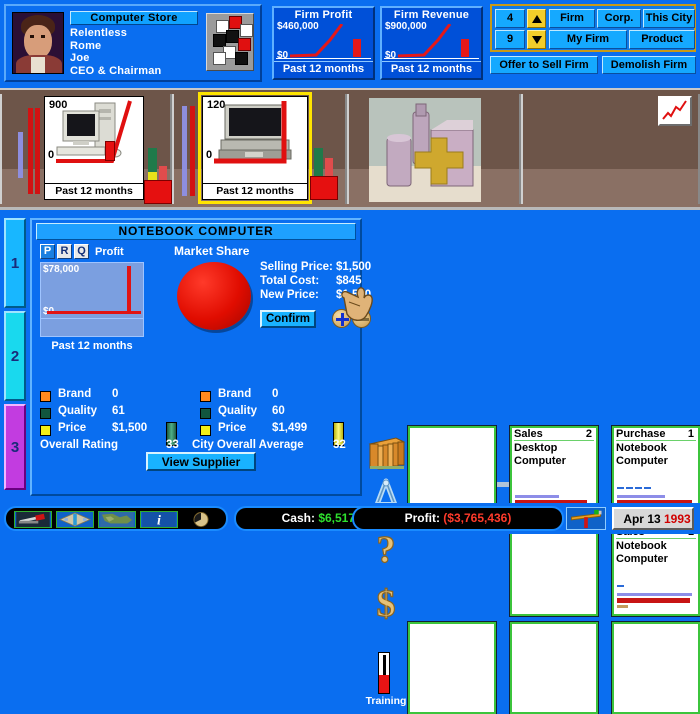 The width and height of the screenshot is (700, 714). What do you see at coordinates (38, 43) in the screenshot?
I see `ceo-portrait` at bounding box center [38, 43].